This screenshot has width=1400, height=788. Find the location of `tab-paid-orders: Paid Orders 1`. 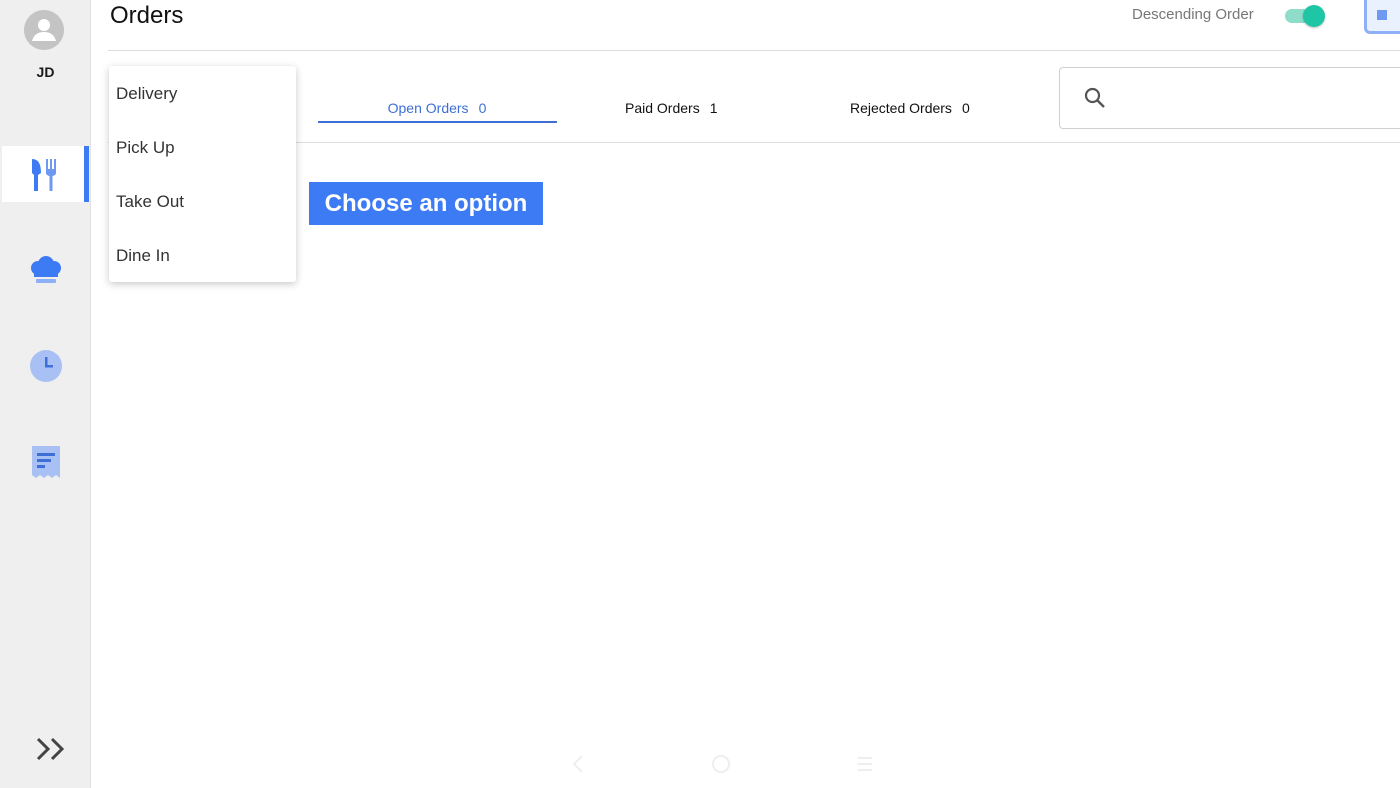

tab-paid-orders: Paid Orders 1 is located at coordinates (671, 108).